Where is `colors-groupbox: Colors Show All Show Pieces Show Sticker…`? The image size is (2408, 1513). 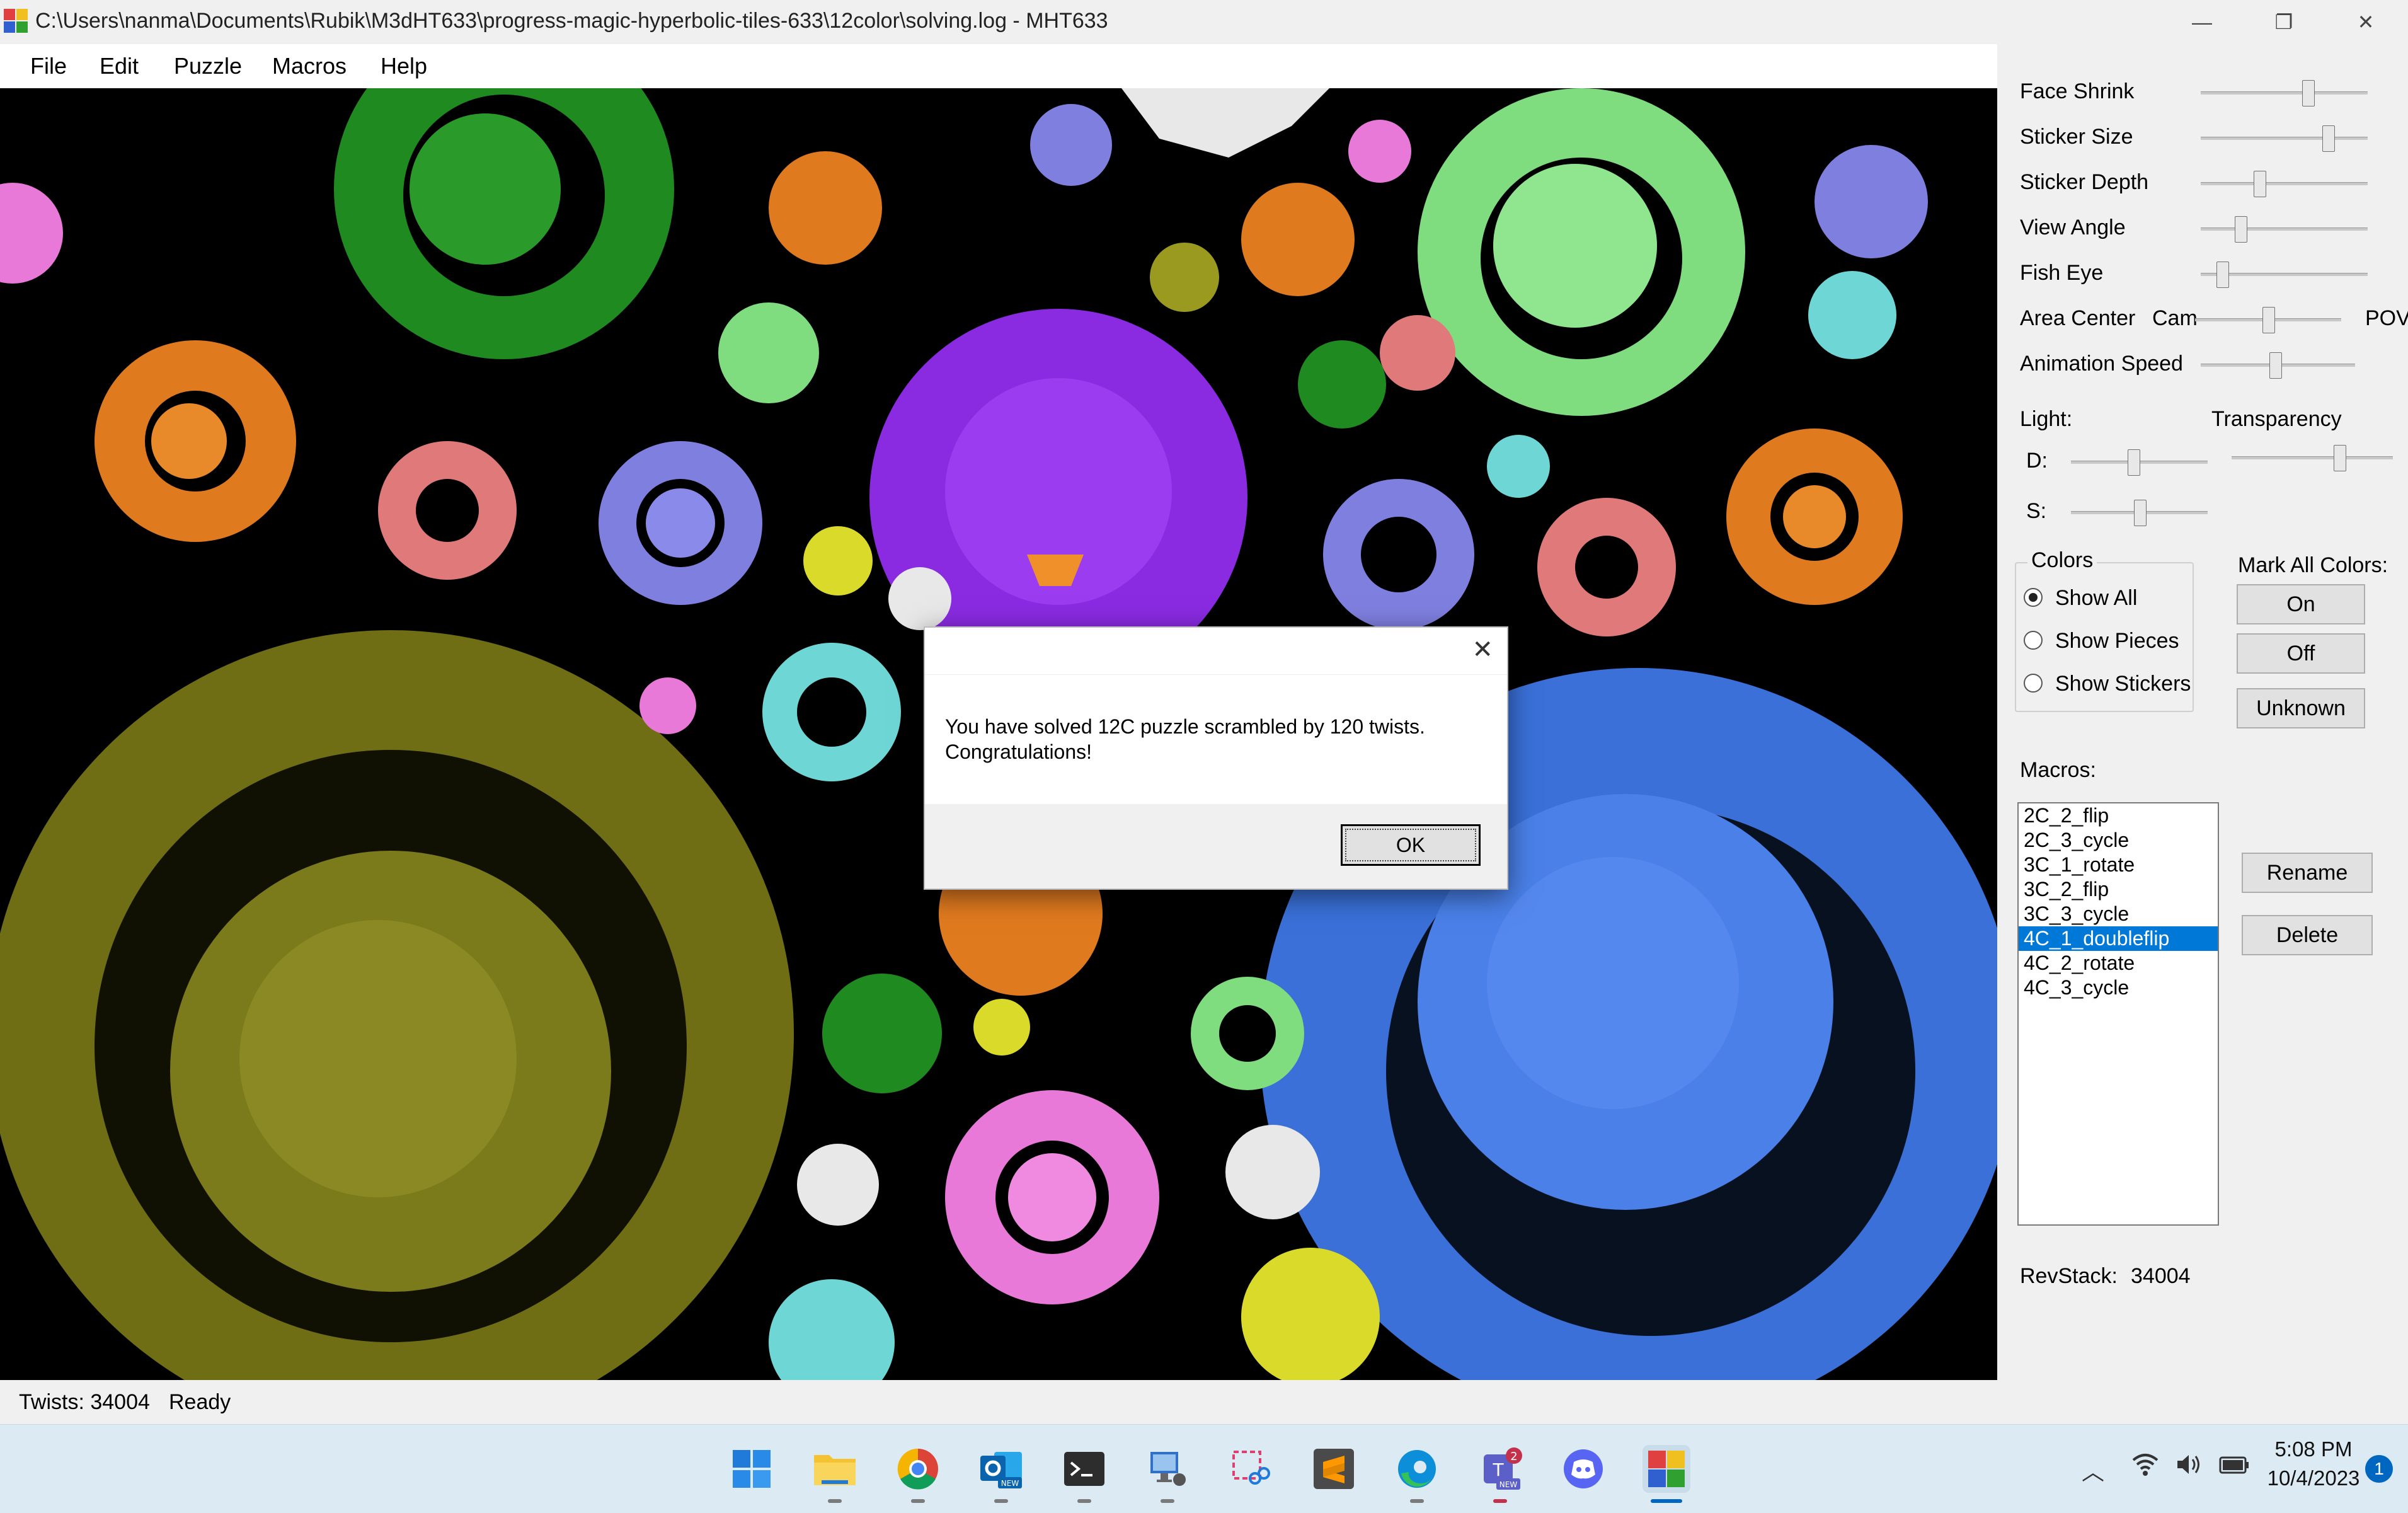
colors-groupbox: Colors Show All Show Pieces Show Sticker… is located at coordinates (2104, 630).